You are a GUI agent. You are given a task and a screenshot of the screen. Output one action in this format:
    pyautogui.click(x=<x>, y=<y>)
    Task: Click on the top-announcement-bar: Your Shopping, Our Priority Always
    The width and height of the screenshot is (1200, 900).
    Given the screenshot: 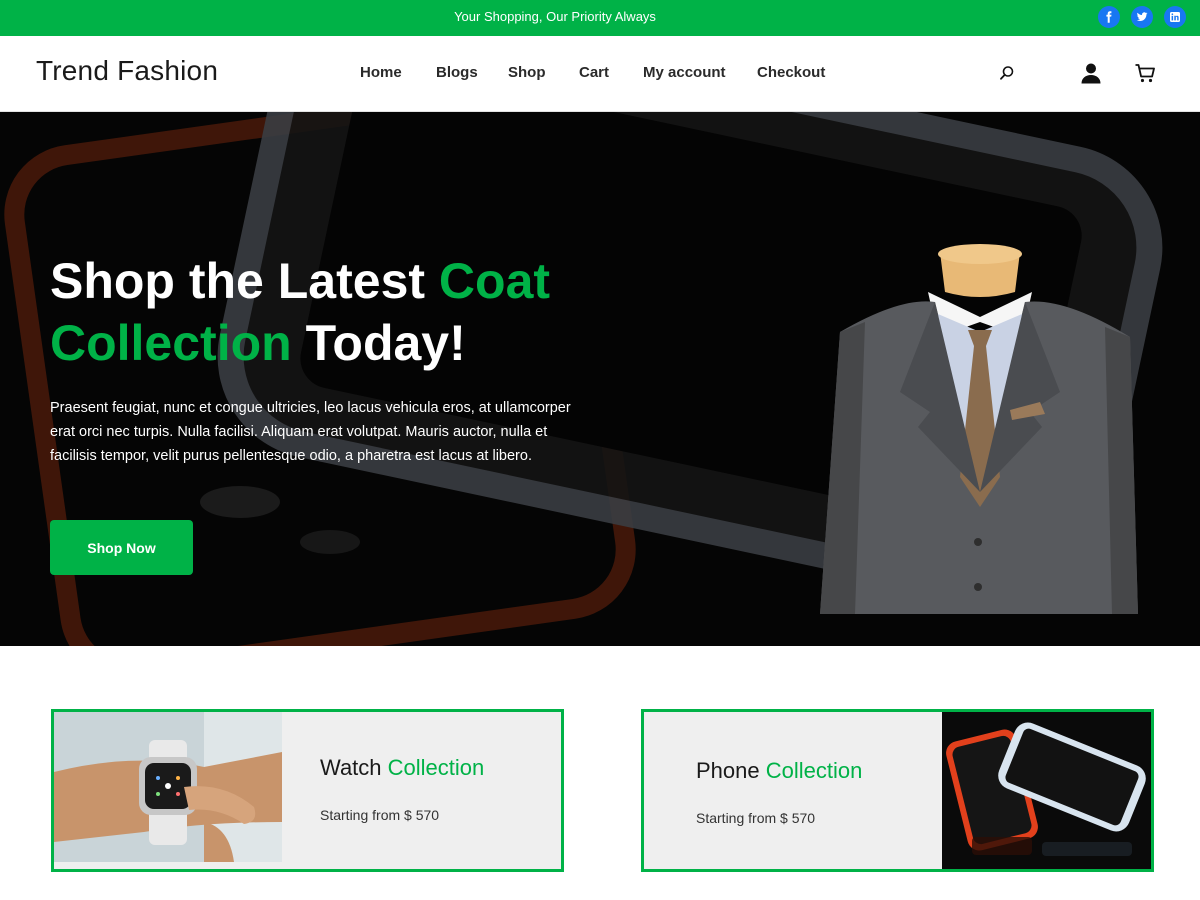 What is the action you would take?
    pyautogui.click(x=600, y=18)
    